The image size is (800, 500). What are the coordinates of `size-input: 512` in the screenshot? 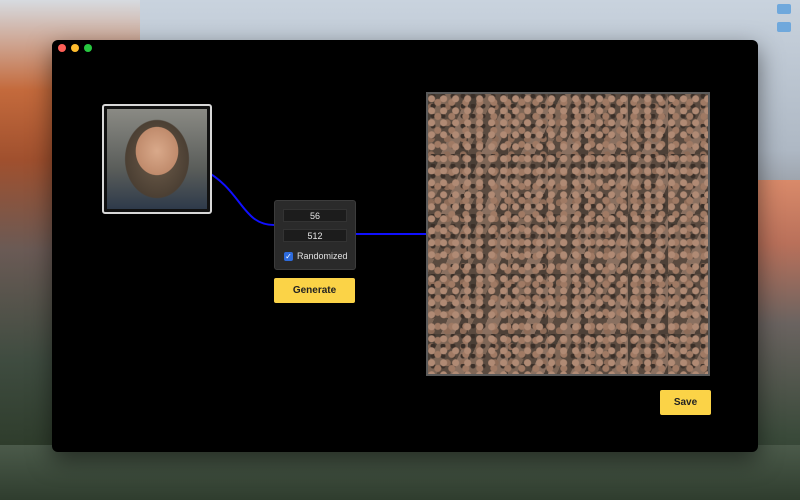 It's located at (315, 235).